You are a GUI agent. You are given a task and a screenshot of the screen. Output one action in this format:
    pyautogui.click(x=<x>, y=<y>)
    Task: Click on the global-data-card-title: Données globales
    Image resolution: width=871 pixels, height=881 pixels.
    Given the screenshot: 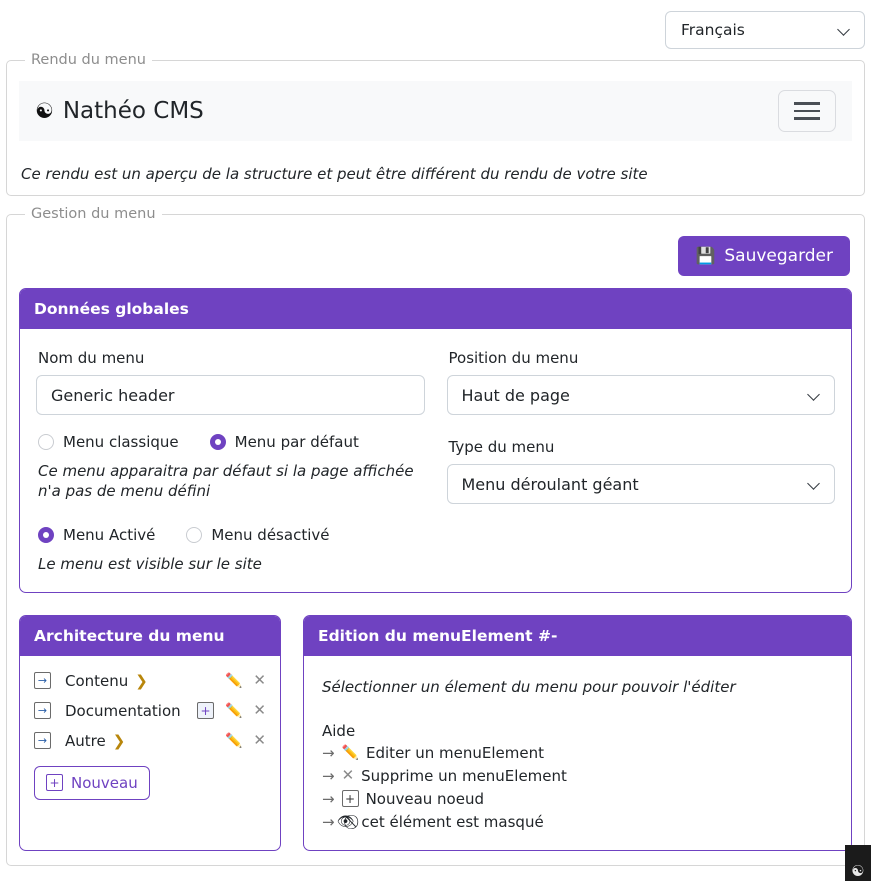 What is the action you would take?
    pyautogui.click(x=435, y=309)
    